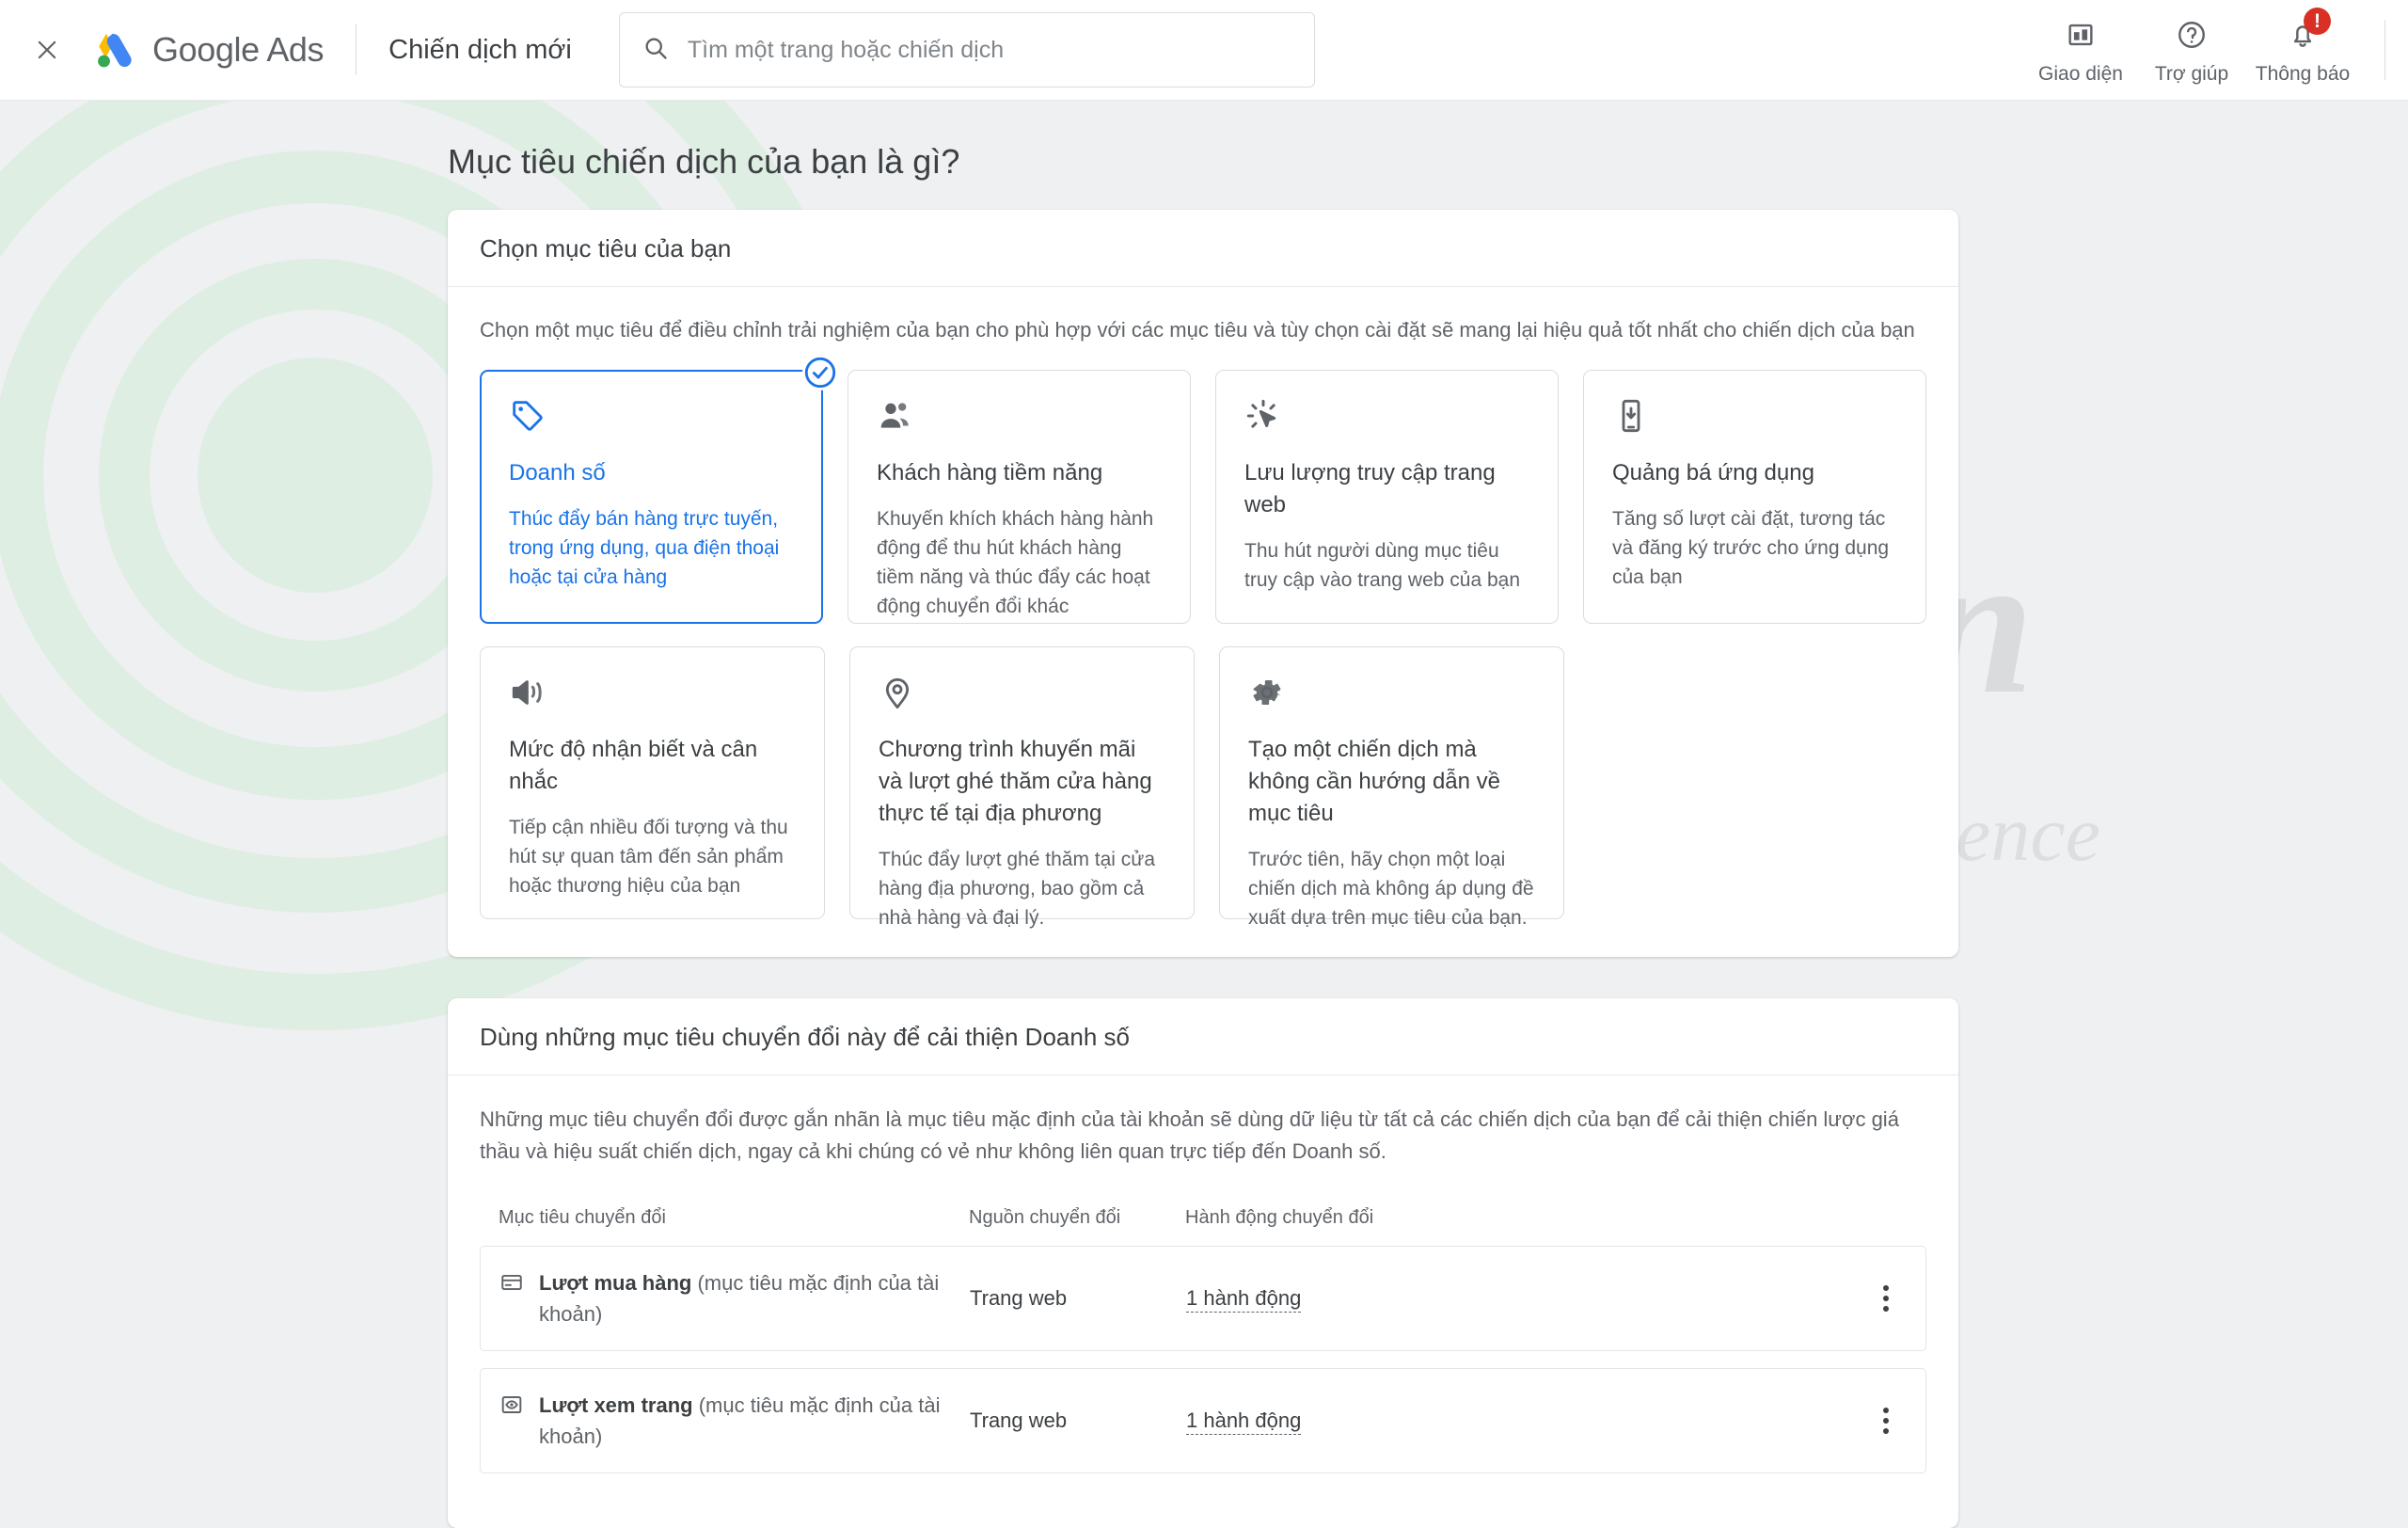 The height and width of the screenshot is (1528, 2408). Describe the element at coordinates (1744, 1218) in the screenshot. I see `column-header-menu` at that location.